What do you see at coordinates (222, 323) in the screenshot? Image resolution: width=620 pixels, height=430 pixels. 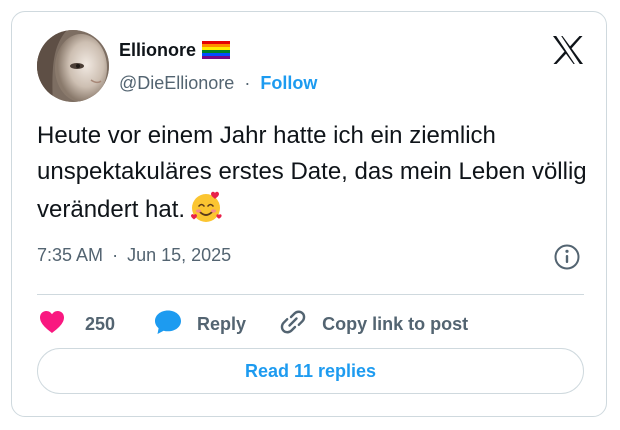 I see `reply-label: Reply` at bounding box center [222, 323].